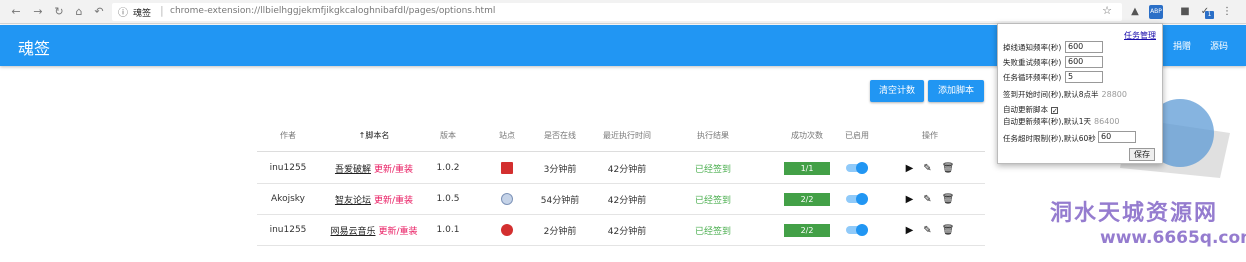 The width and height of the screenshot is (1246, 262). What do you see at coordinates (288, 135) in the screenshot?
I see `col-author: 作者` at bounding box center [288, 135].